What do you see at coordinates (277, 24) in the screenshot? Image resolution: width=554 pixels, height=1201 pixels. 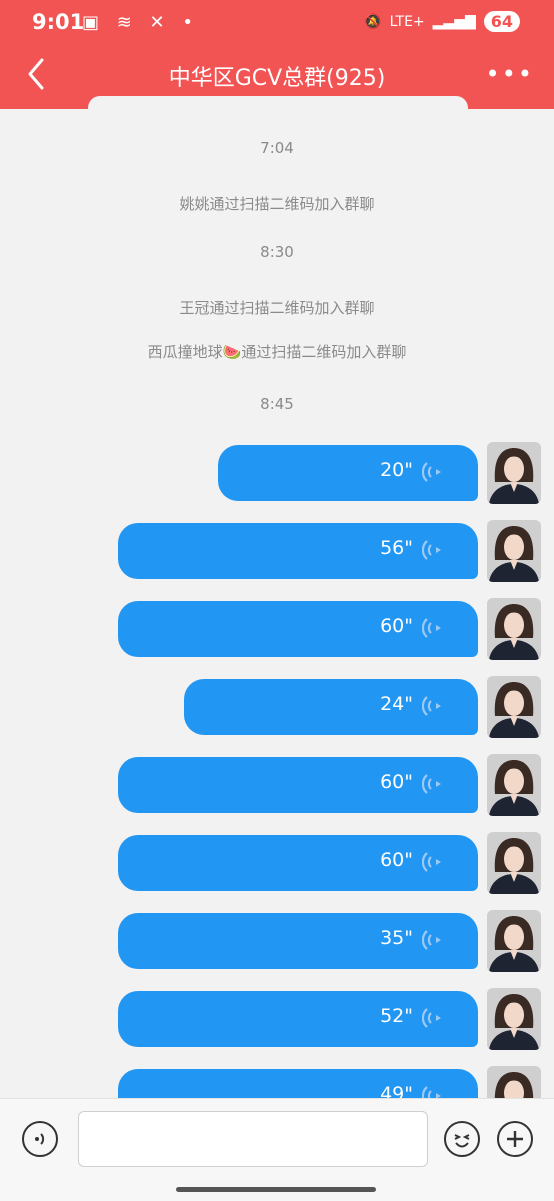 I see `status-bar: 9:01 ▣ ≋ ✕ • 🔕 LTE+ ▂▃▅▇ 64` at bounding box center [277, 24].